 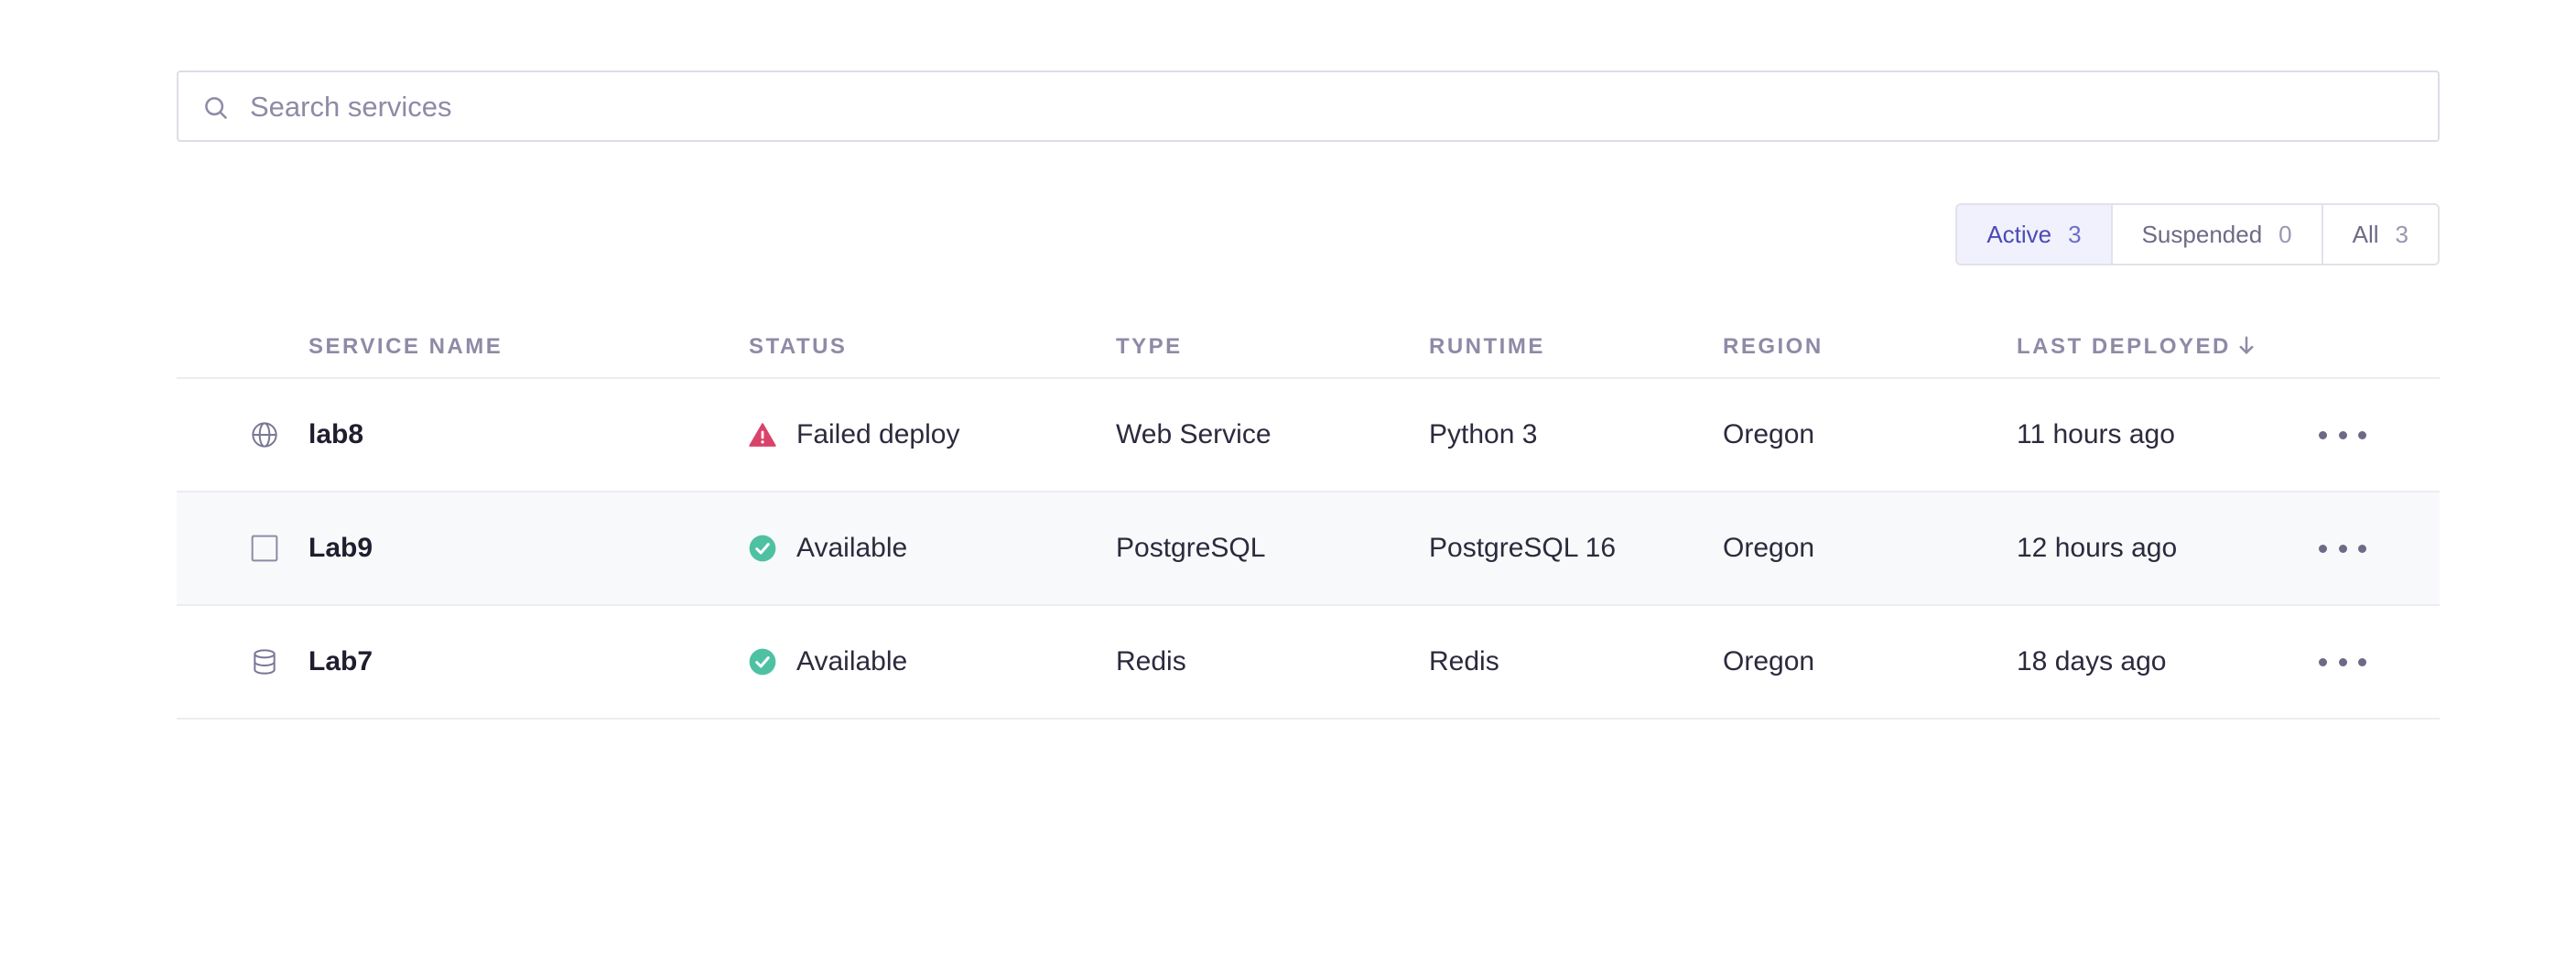 I want to click on column-header-label: LAST DEPLOYED, so click(x=2124, y=347).